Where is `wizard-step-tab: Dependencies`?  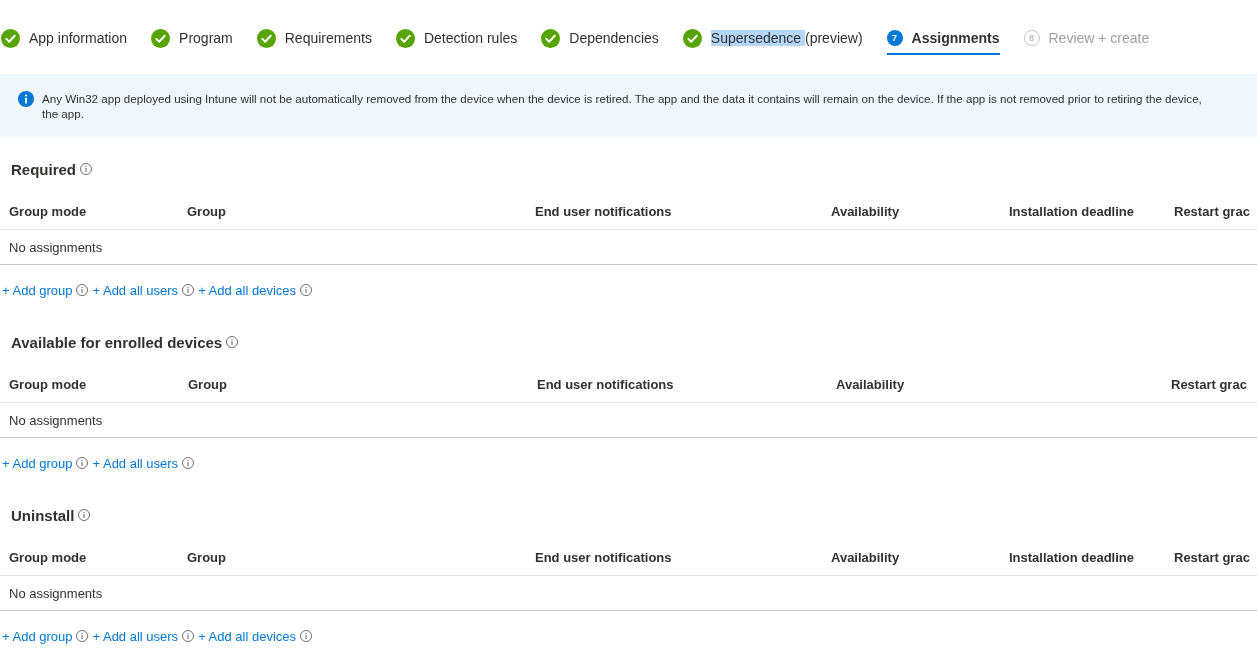 wizard-step-tab: Dependencies is located at coordinates (600, 41).